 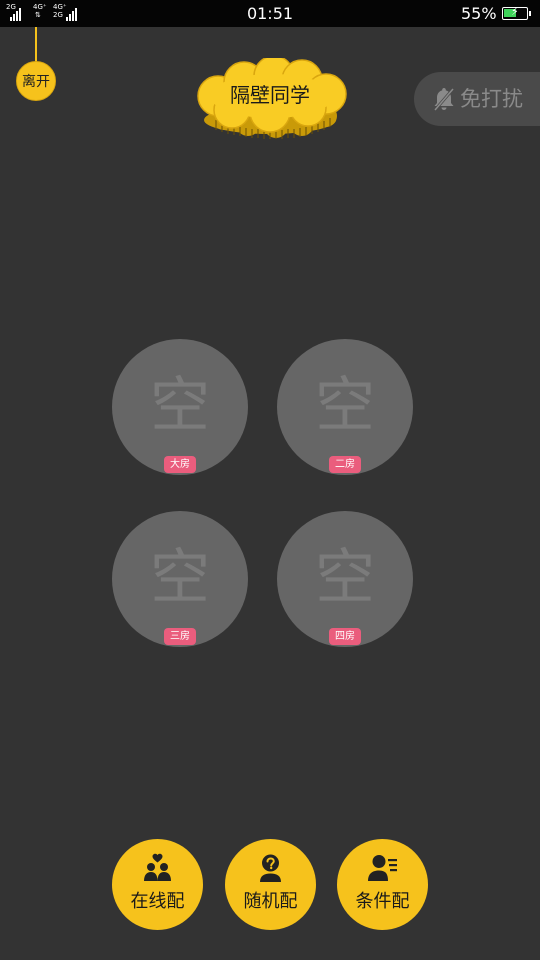 I want to click on room-slot-3: 空 三房, so click(x=180, y=579).